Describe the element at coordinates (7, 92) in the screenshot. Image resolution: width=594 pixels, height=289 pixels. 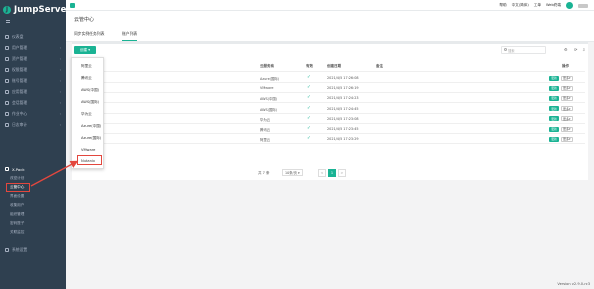
I see `apps-icon` at that location.